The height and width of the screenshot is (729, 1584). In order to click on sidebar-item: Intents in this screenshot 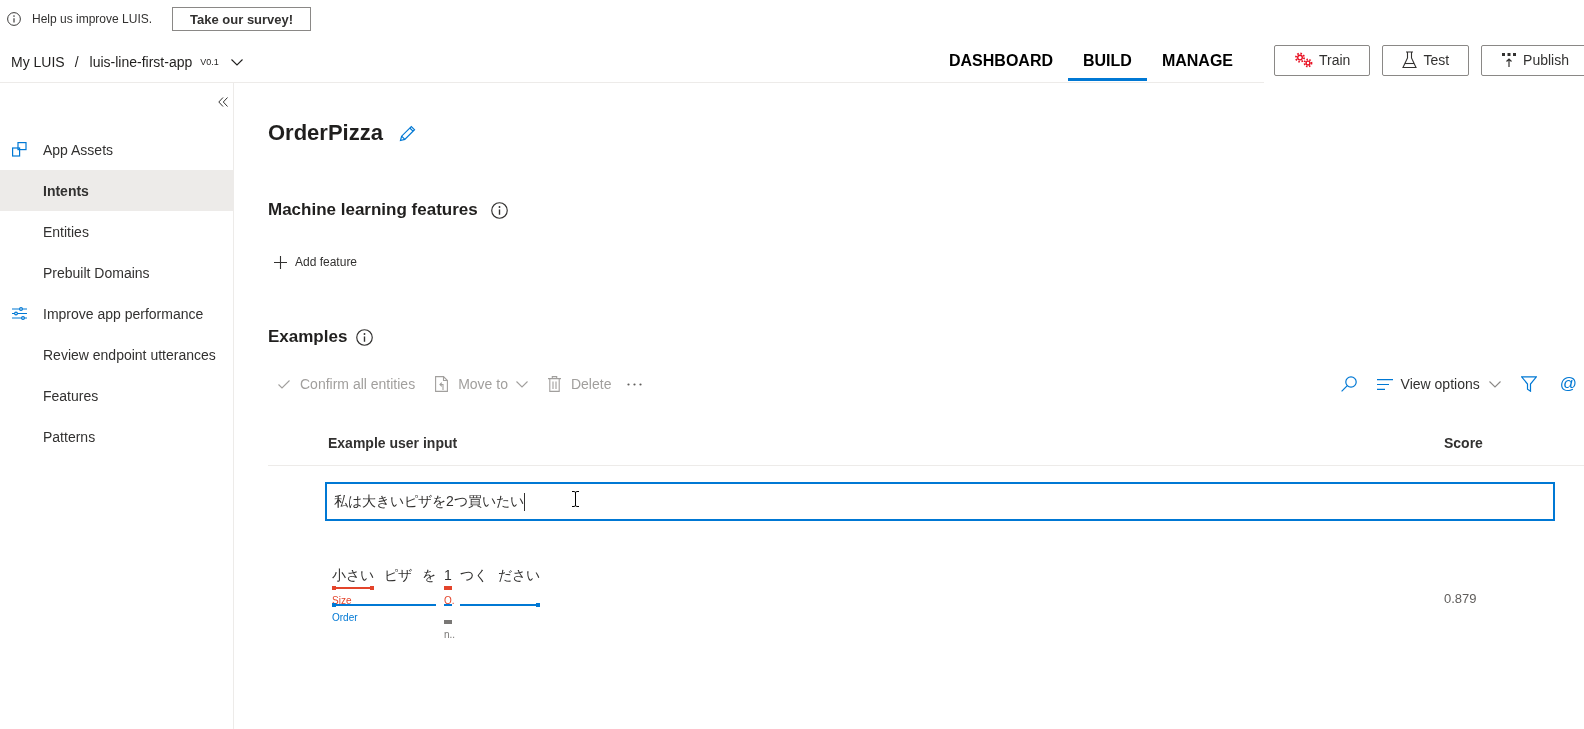, I will do `click(116, 190)`.